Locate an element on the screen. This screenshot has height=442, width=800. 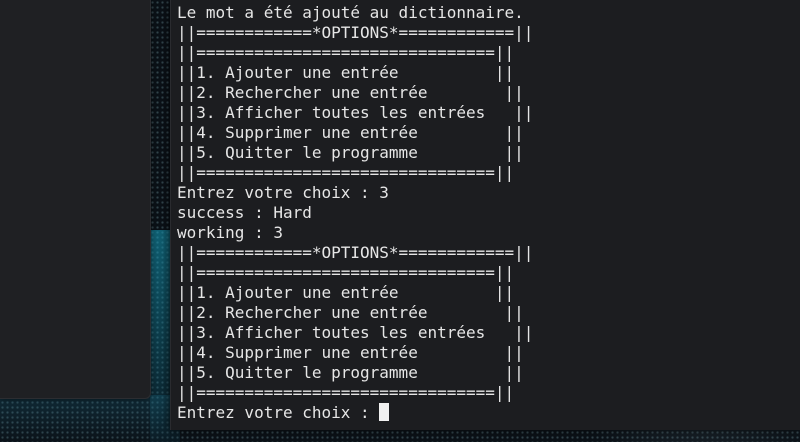
wallpaper-shape-bottom is located at coordinates (85, 418).